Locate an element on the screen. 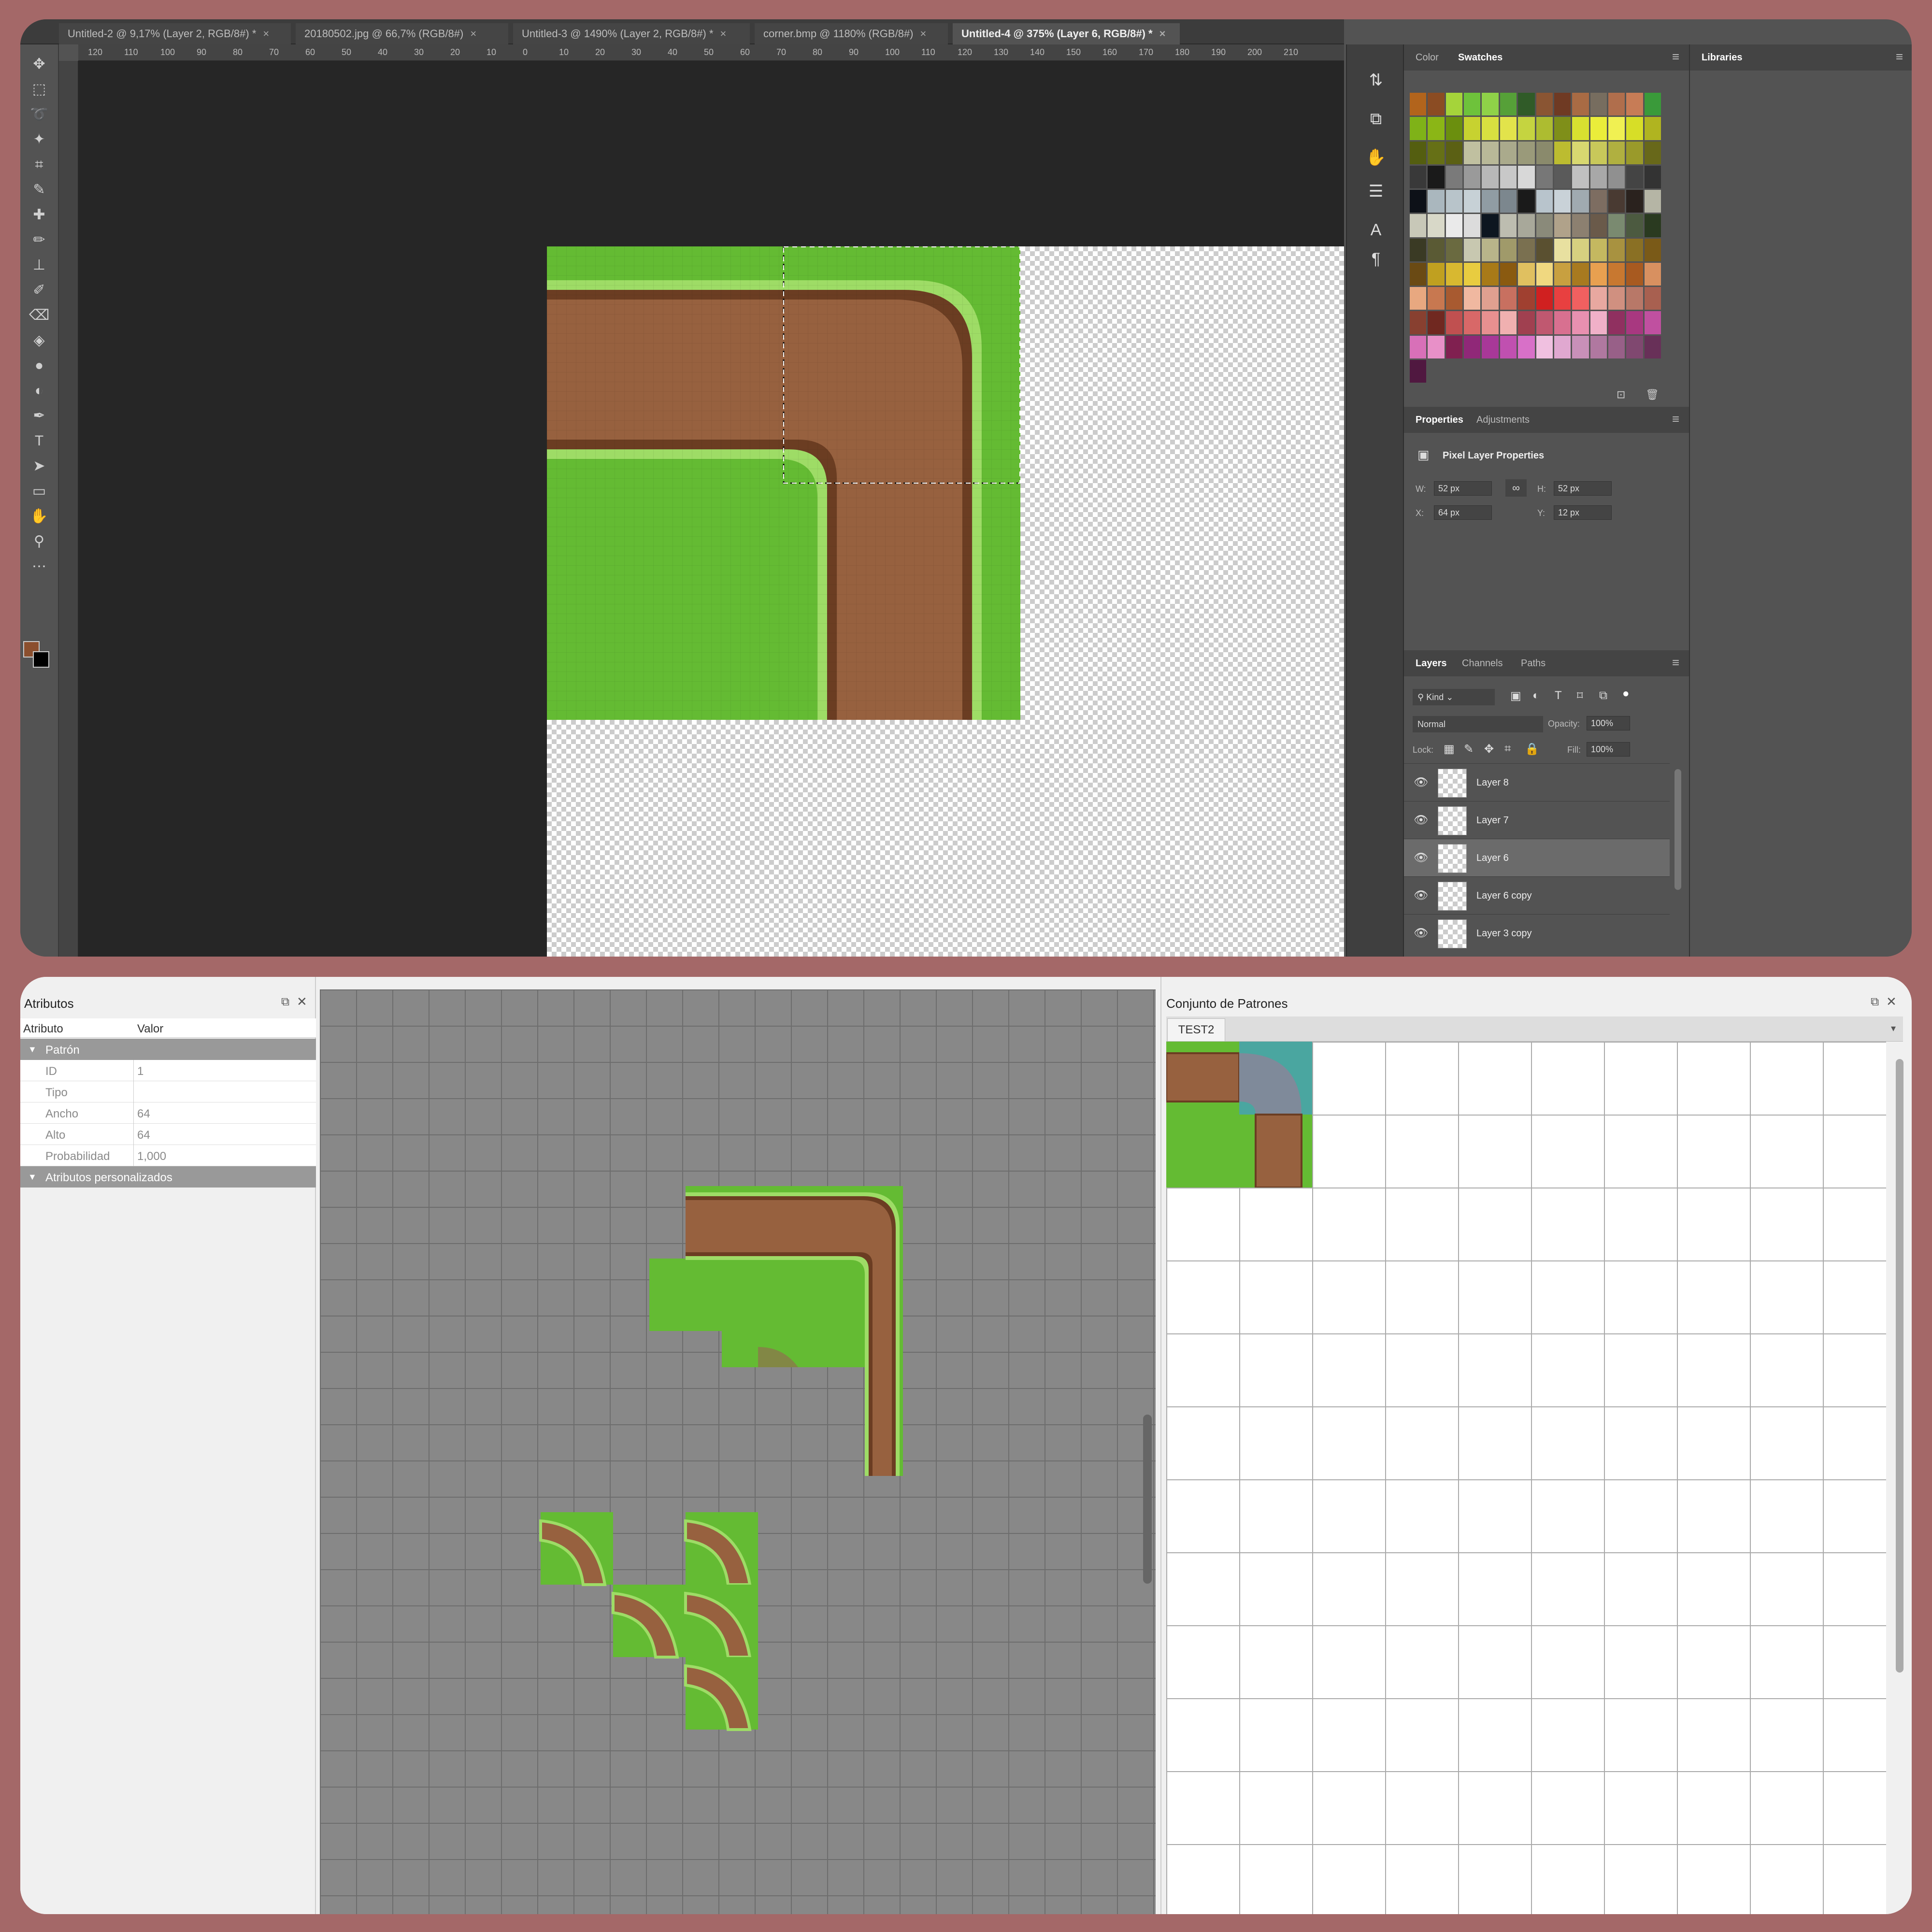 This screenshot has height=1932, width=1932. float-icon: ⧉ is located at coordinates (1875, 1002).